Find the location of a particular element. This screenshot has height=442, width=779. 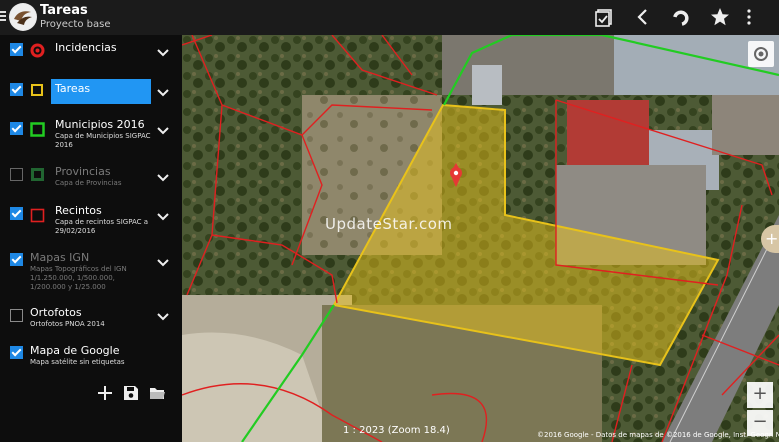

red-square-icon is located at coordinates (37, 215).